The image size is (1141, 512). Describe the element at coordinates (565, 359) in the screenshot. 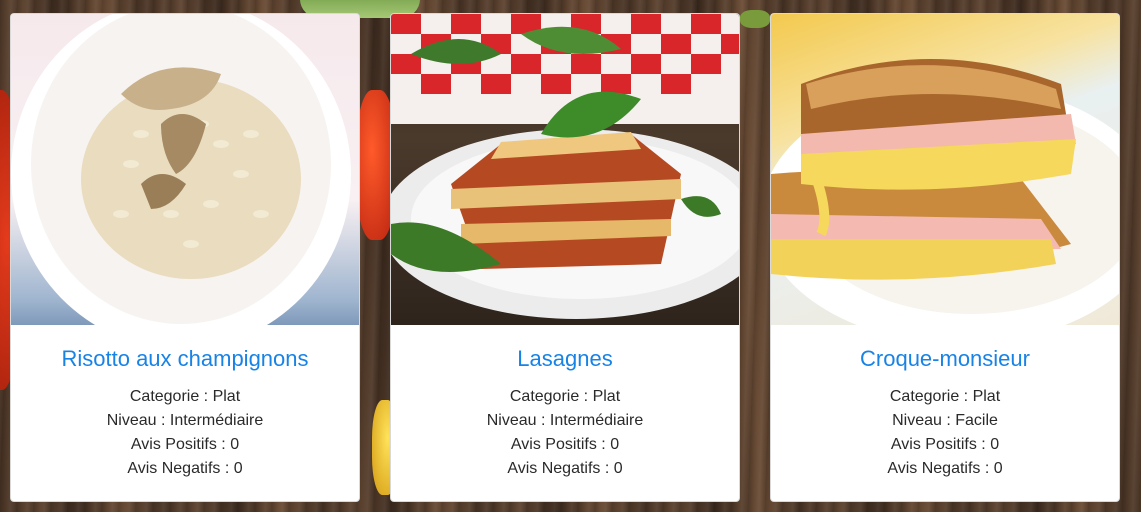

I see `recipe-title: Lasagnes` at that location.